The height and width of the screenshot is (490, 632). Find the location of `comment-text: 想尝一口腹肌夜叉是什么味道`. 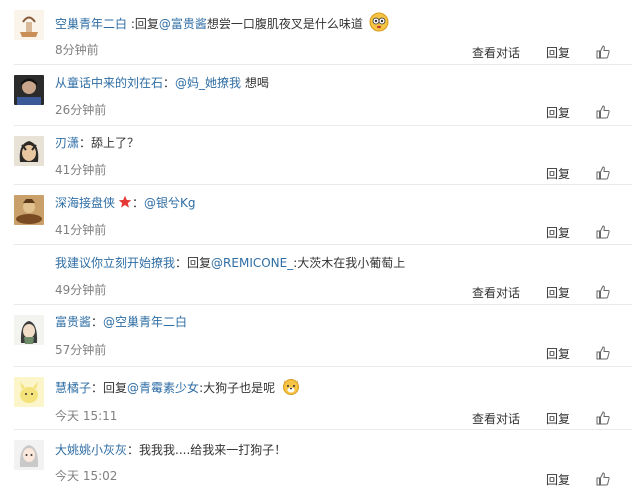

comment-text: 想尝一口腹肌夜叉是什么味道 is located at coordinates (284, 24).